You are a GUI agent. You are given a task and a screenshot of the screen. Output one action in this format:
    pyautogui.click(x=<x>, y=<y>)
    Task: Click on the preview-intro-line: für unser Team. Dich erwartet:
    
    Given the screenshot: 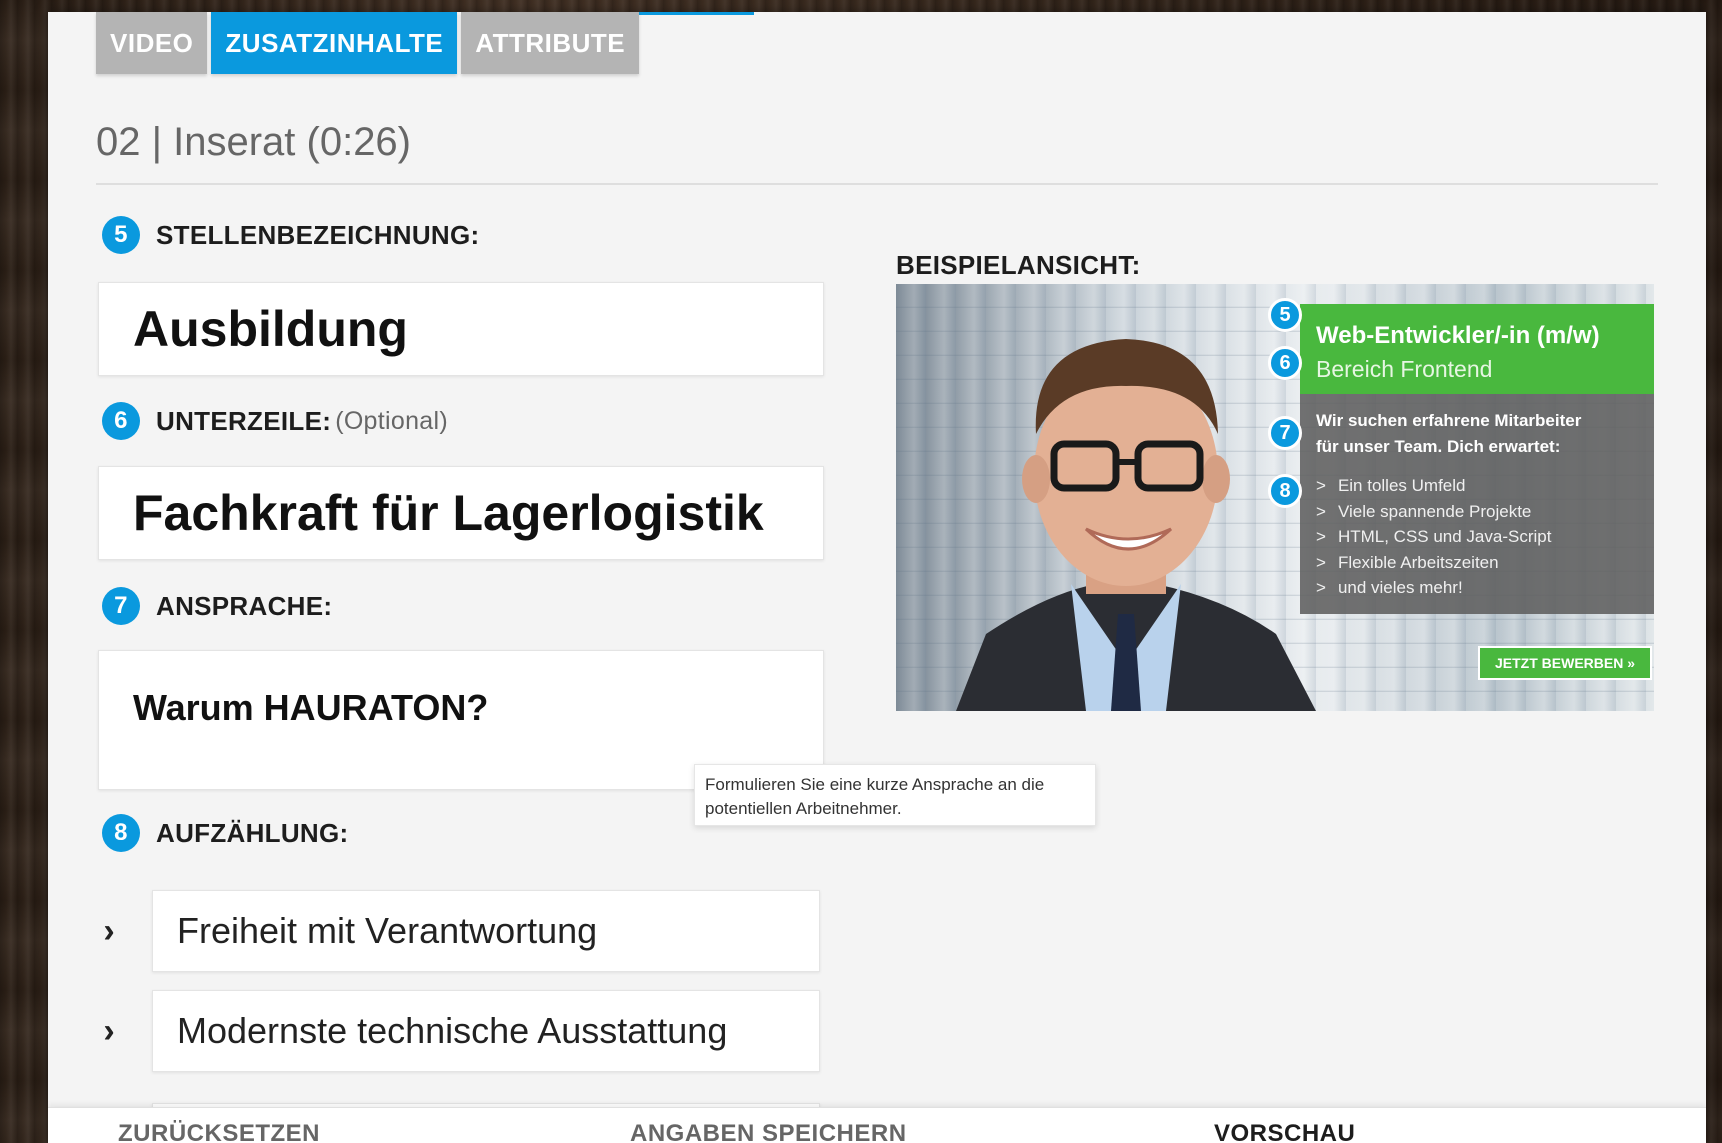 What is the action you would take?
    pyautogui.click(x=1438, y=446)
    